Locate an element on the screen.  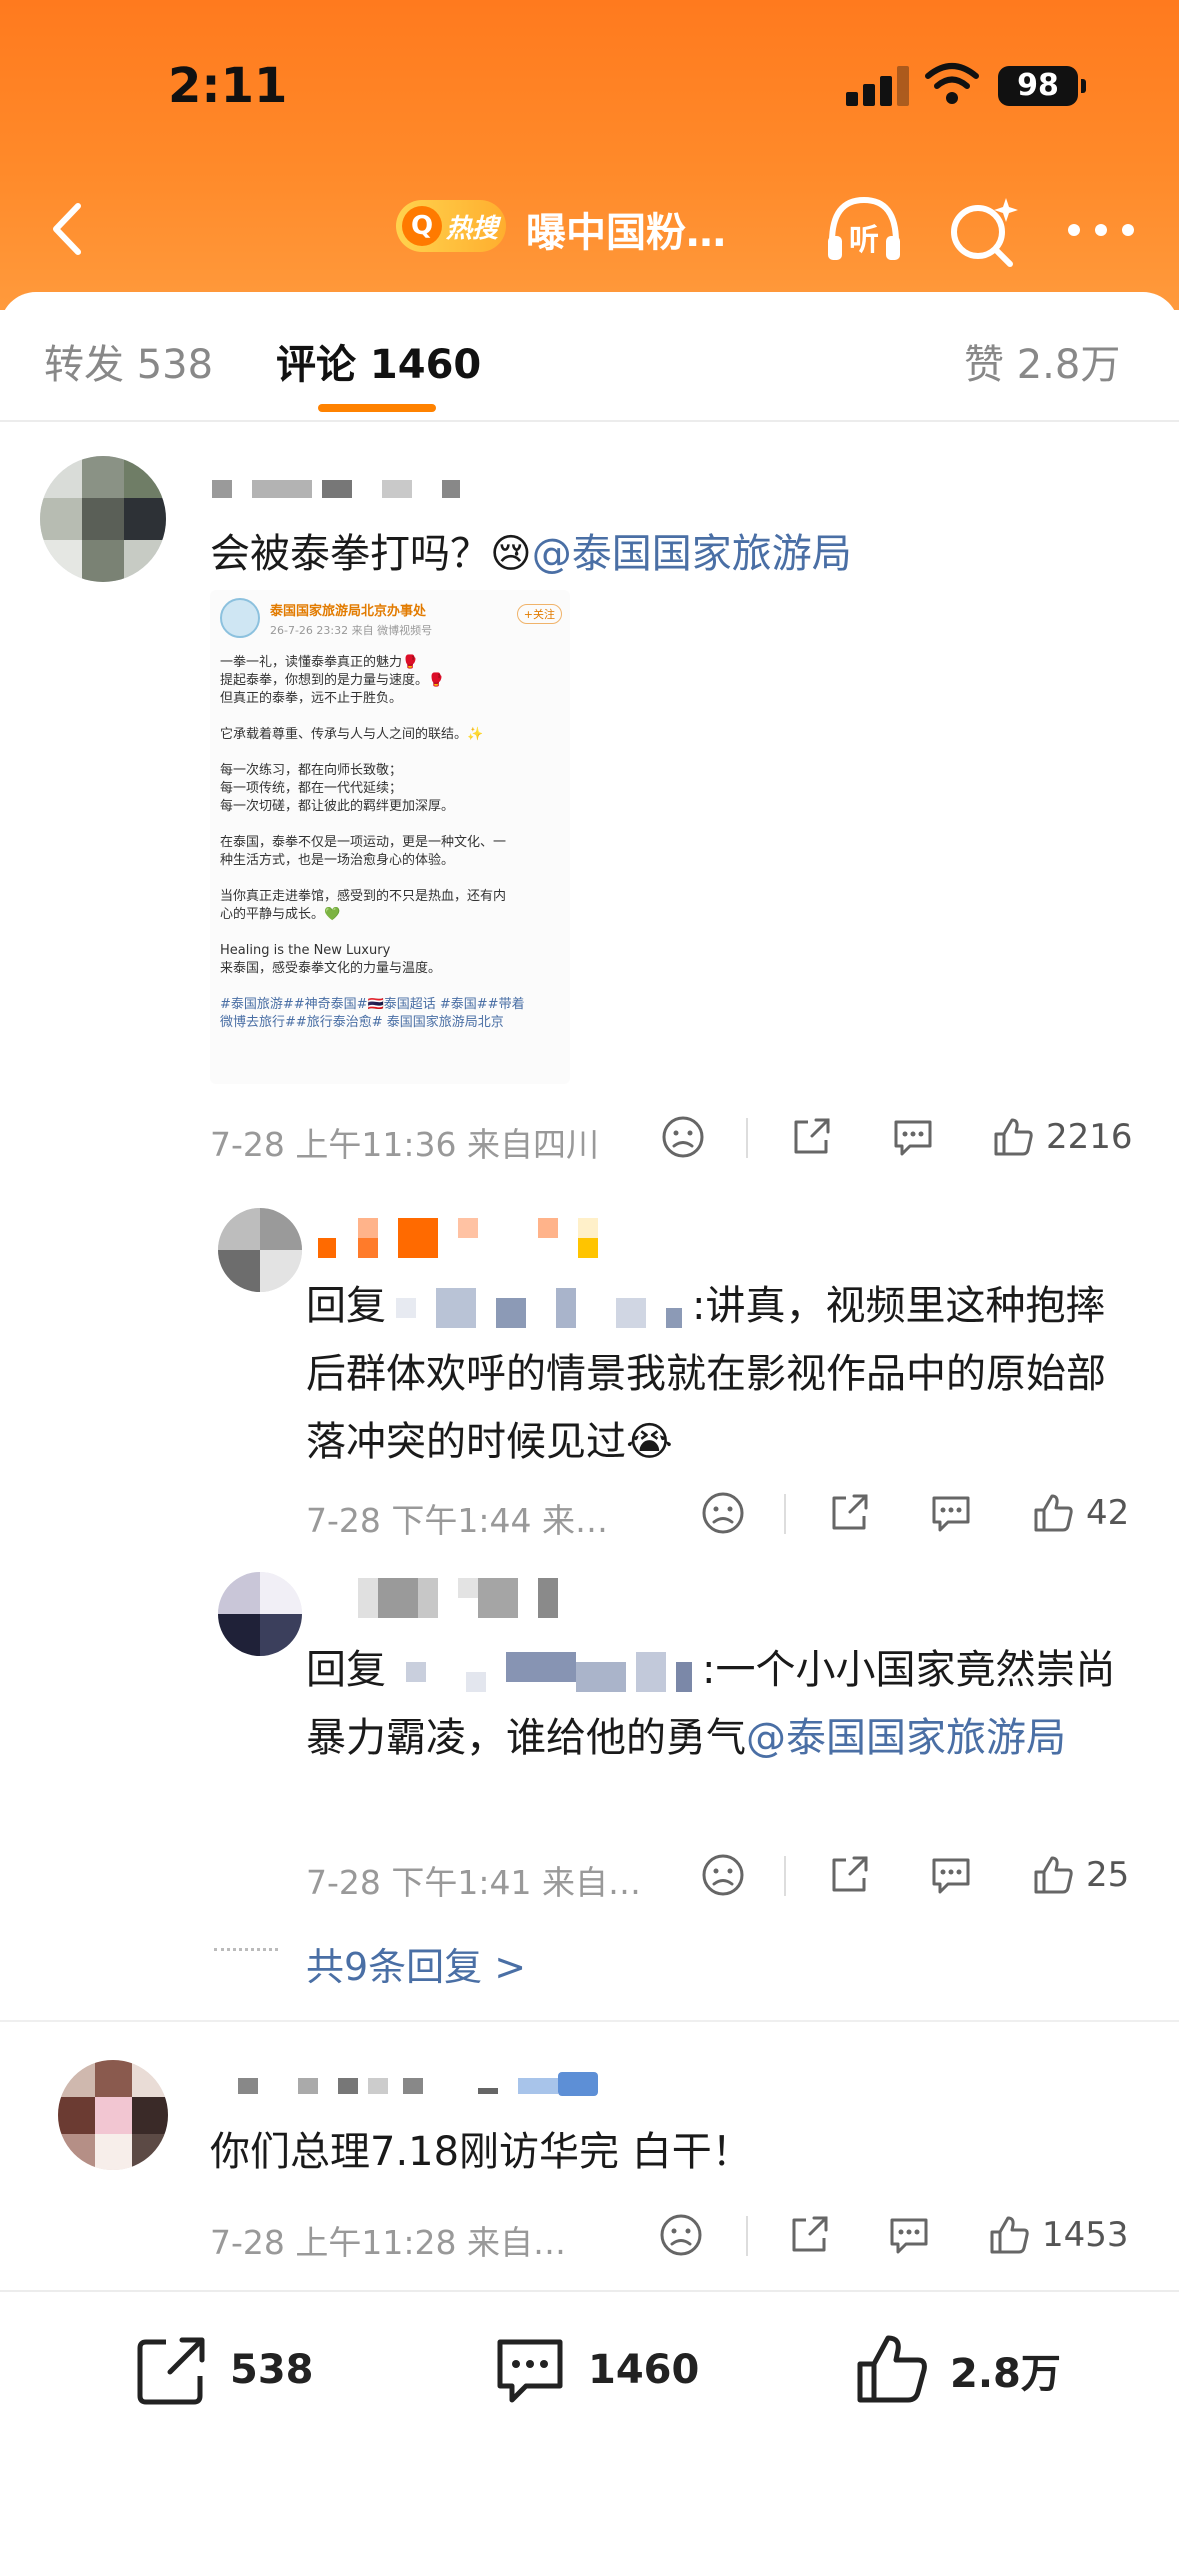
card-line: 它承载着尊重、传承与人与人之间的联结。✨ is located at coordinates (352, 734).